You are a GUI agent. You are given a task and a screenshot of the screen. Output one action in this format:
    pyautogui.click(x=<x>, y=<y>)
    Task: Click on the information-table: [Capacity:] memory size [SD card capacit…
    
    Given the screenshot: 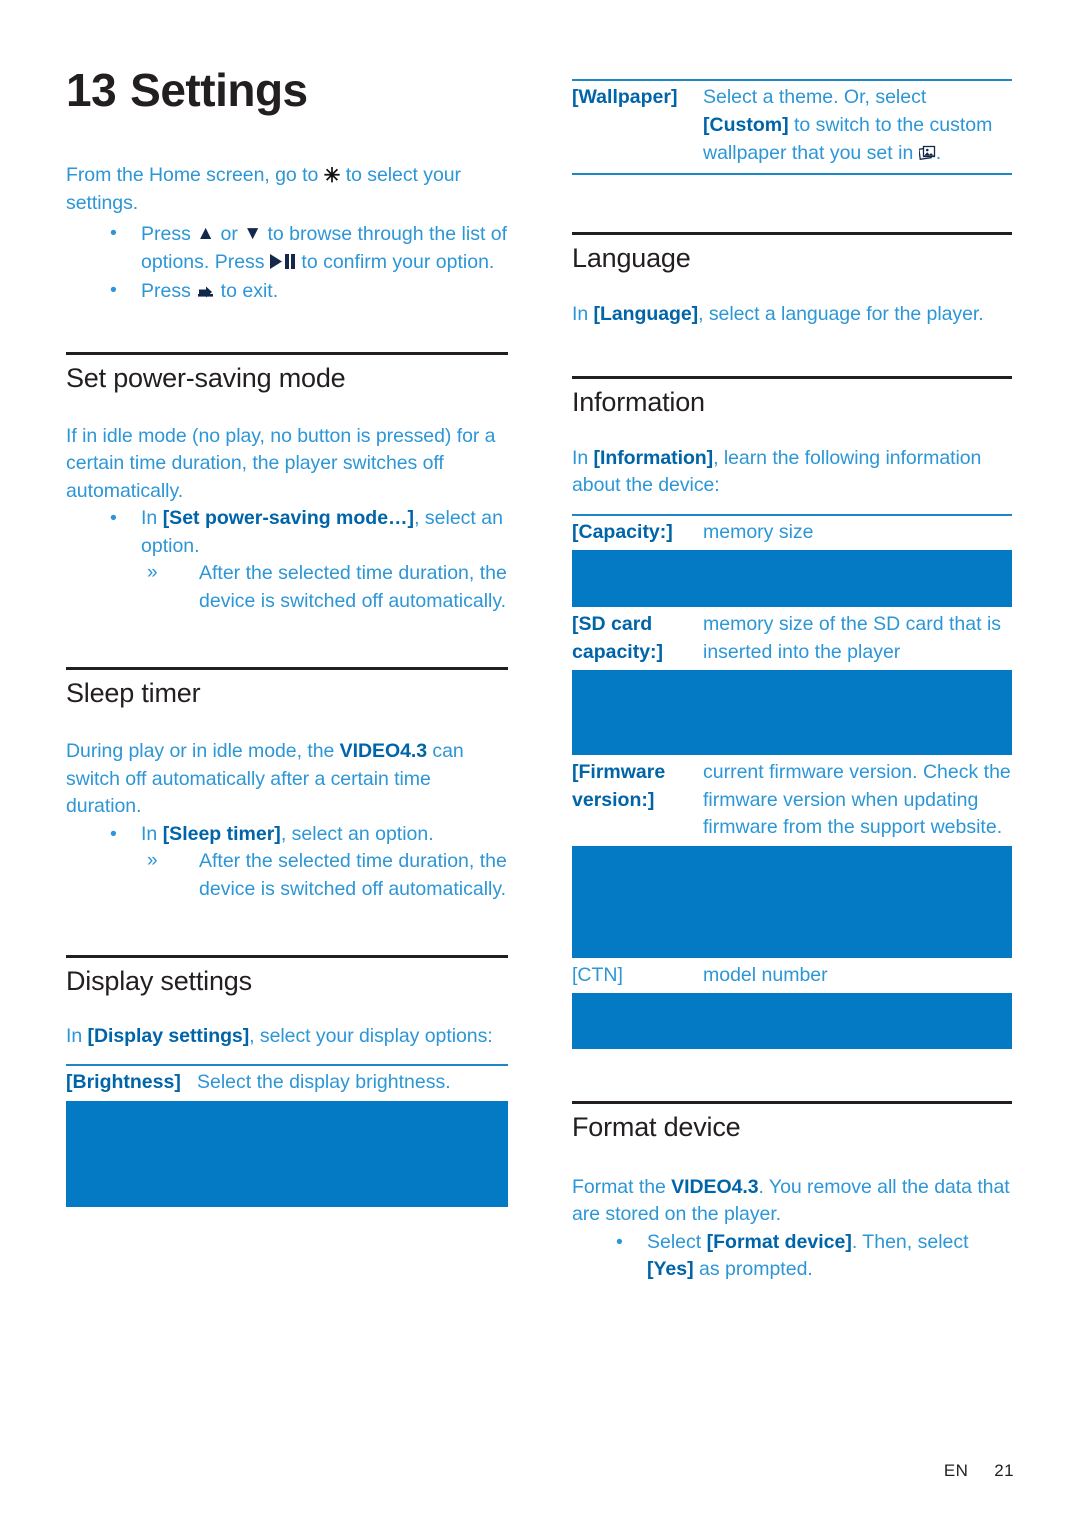 What is the action you would take?
    pyautogui.click(x=792, y=781)
    